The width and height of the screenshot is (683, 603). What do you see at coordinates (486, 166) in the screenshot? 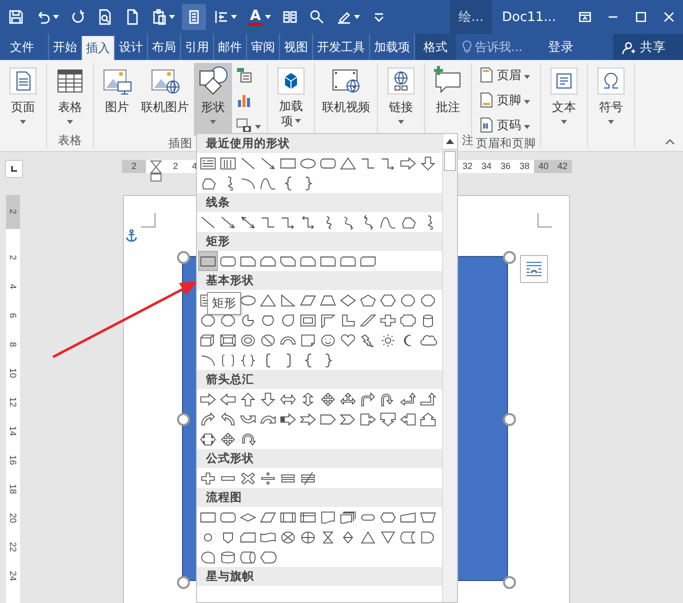
I see `ruler-number: 34` at bounding box center [486, 166].